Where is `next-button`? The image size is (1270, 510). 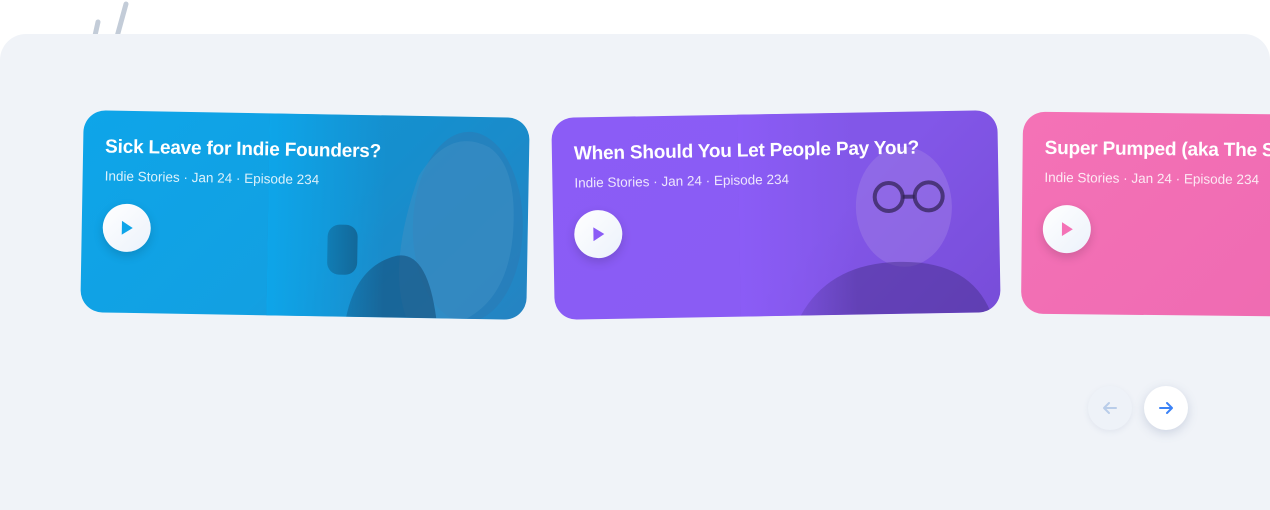
next-button is located at coordinates (1166, 408).